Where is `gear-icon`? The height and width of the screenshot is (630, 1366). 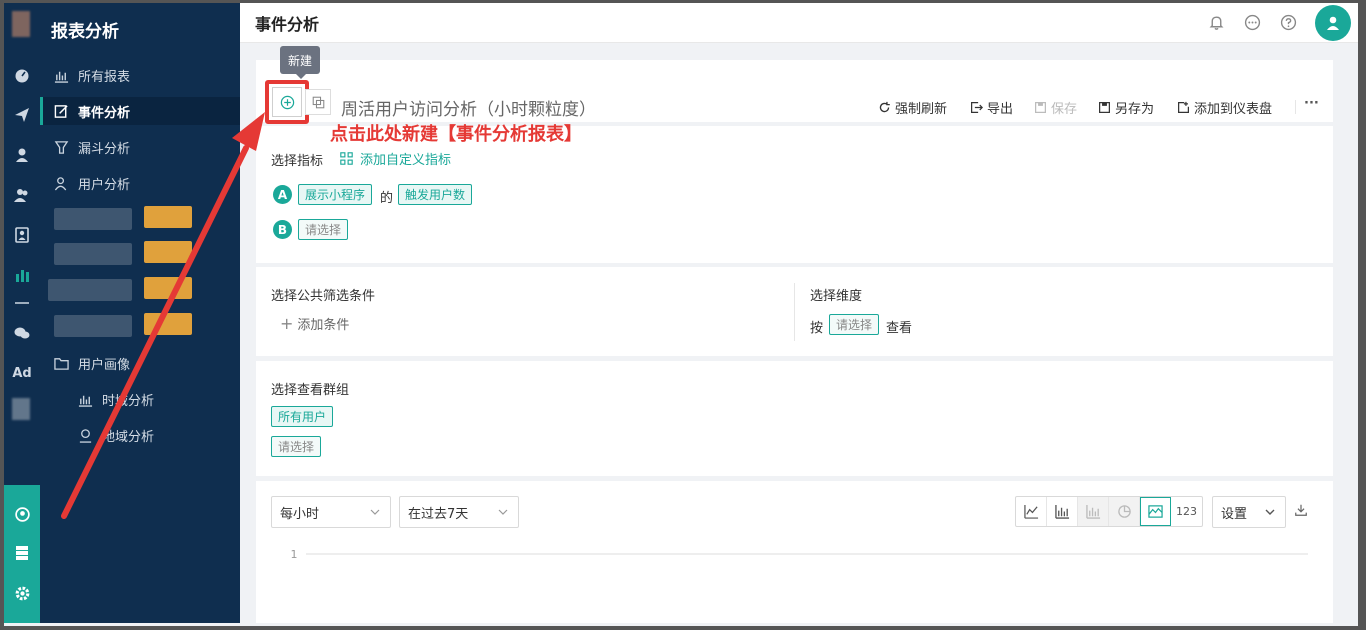
gear-icon is located at coordinates (22, 593).